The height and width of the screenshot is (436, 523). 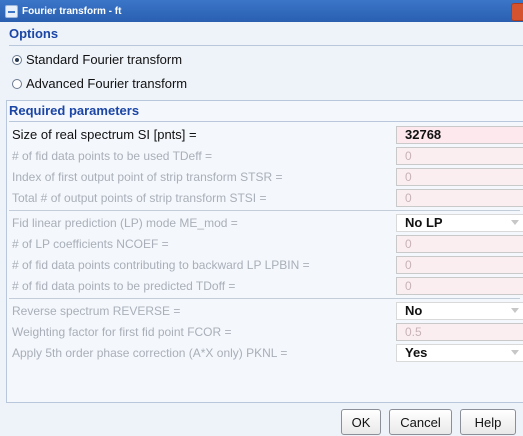 What do you see at coordinates (459, 197) in the screenshot?
I see `stsi-input: 0` at bounding box center [459, 197].